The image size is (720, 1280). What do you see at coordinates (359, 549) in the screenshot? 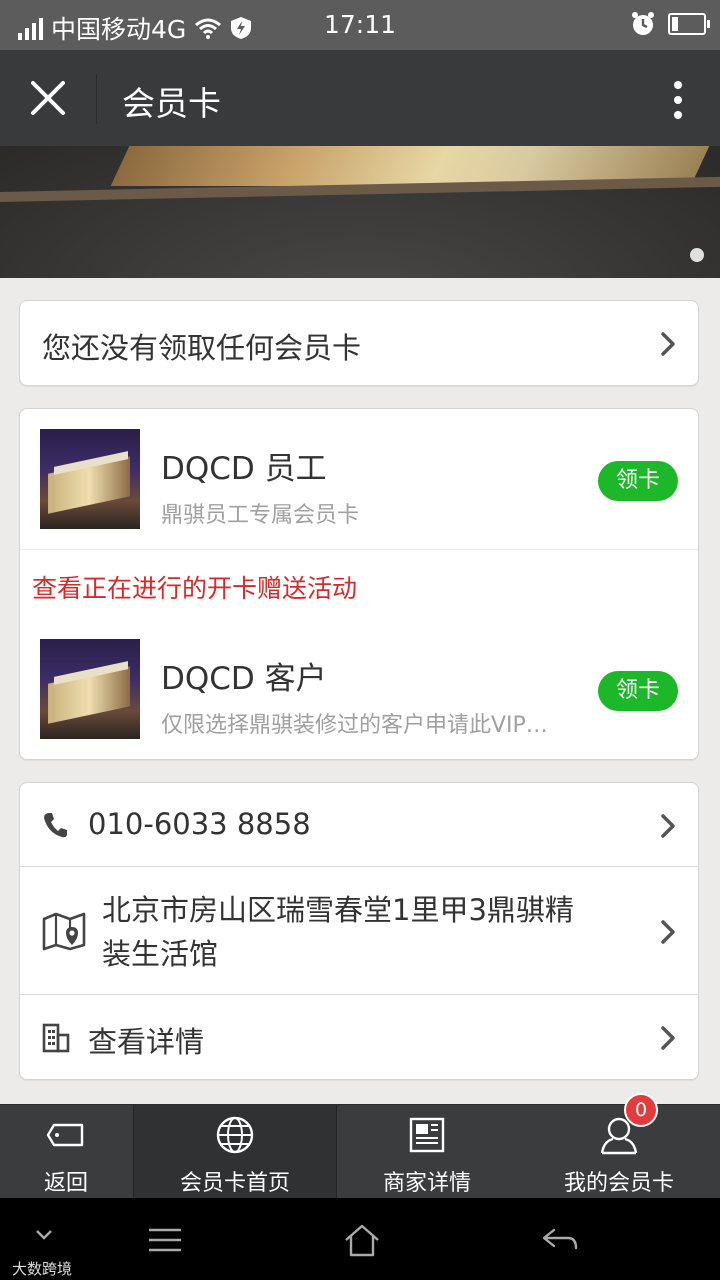
I see `divider` at bounding box center [359, 549].